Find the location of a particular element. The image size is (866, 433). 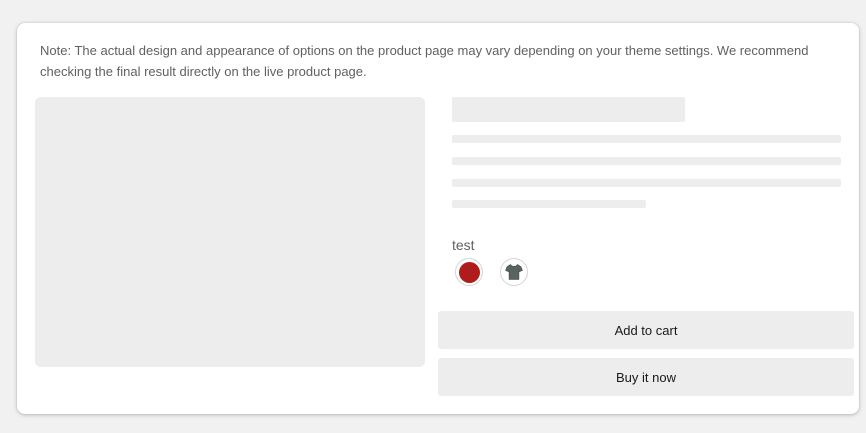

swatch-shirt is located at coordinates (514, 272).